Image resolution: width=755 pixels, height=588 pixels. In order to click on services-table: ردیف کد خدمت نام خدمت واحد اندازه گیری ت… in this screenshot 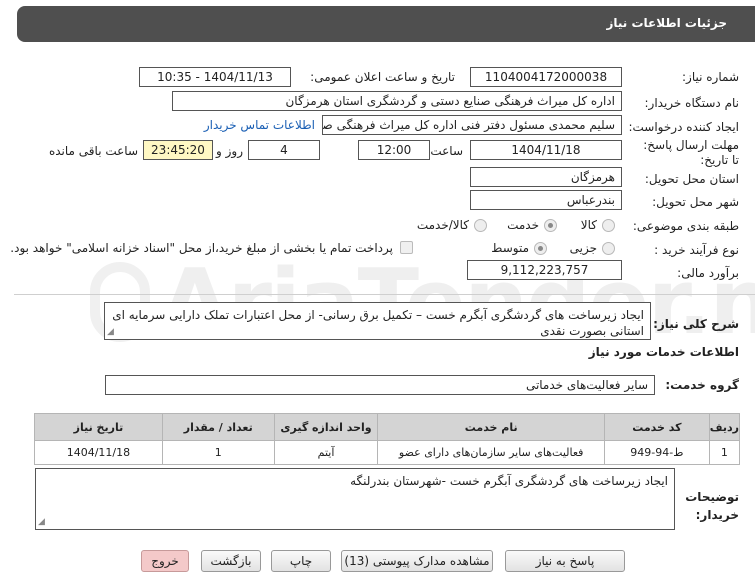, I will do `click(387, 439)`.